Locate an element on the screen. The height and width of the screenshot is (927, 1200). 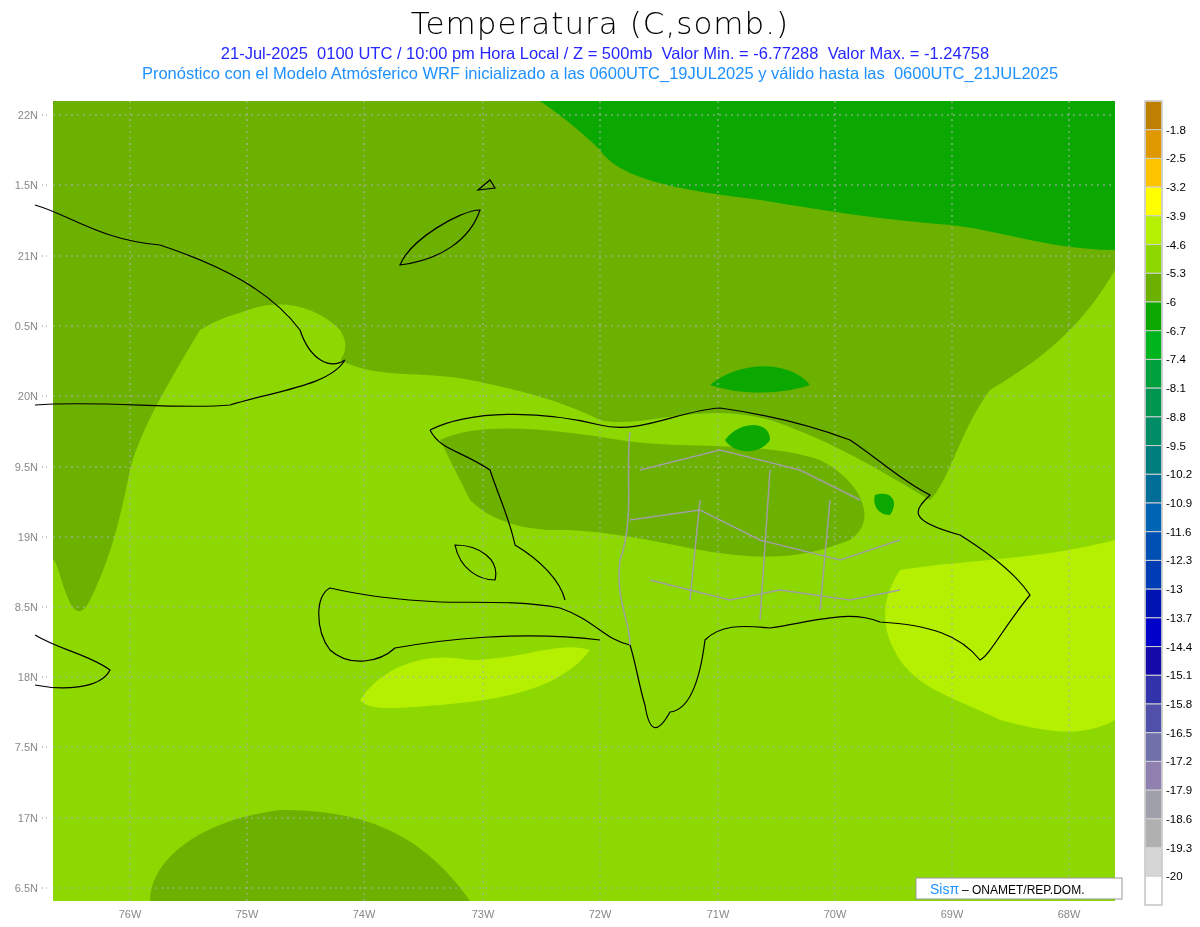
scale-label: -2.5 is located at coordinates (1176, 158).